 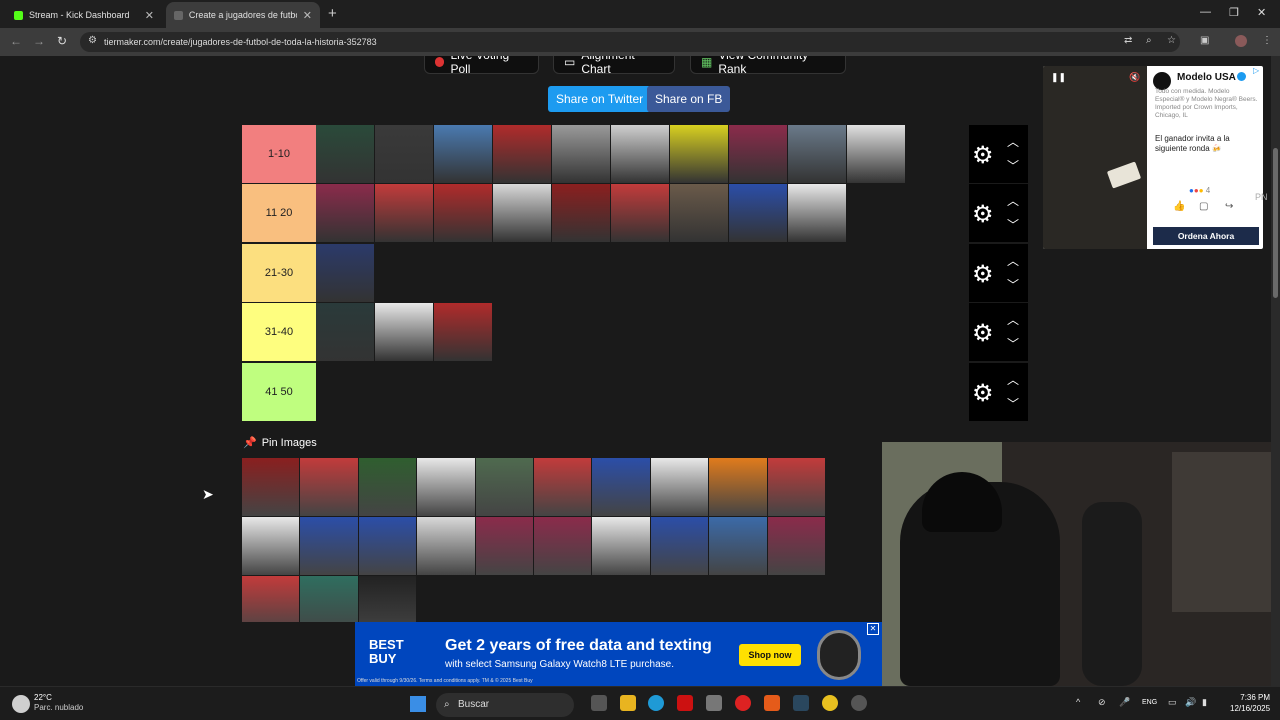 What do you see at coordinates (1241, 41) in the screenshot?
I see `profile-avatar` at bounding box center [1241, 41].